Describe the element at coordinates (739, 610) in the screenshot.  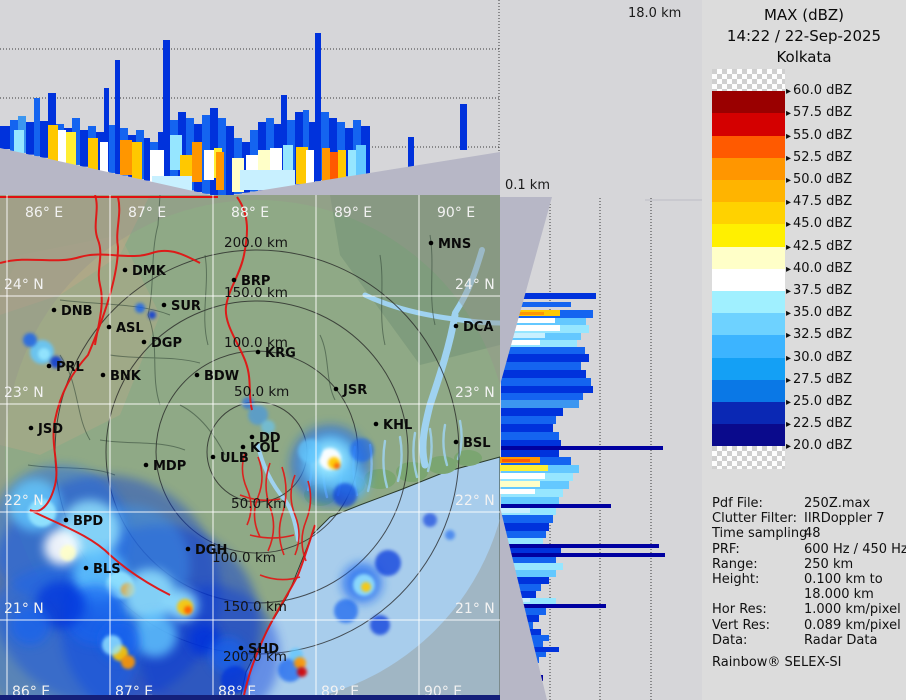
I see `metadata-label: Hor Res:` at that location.